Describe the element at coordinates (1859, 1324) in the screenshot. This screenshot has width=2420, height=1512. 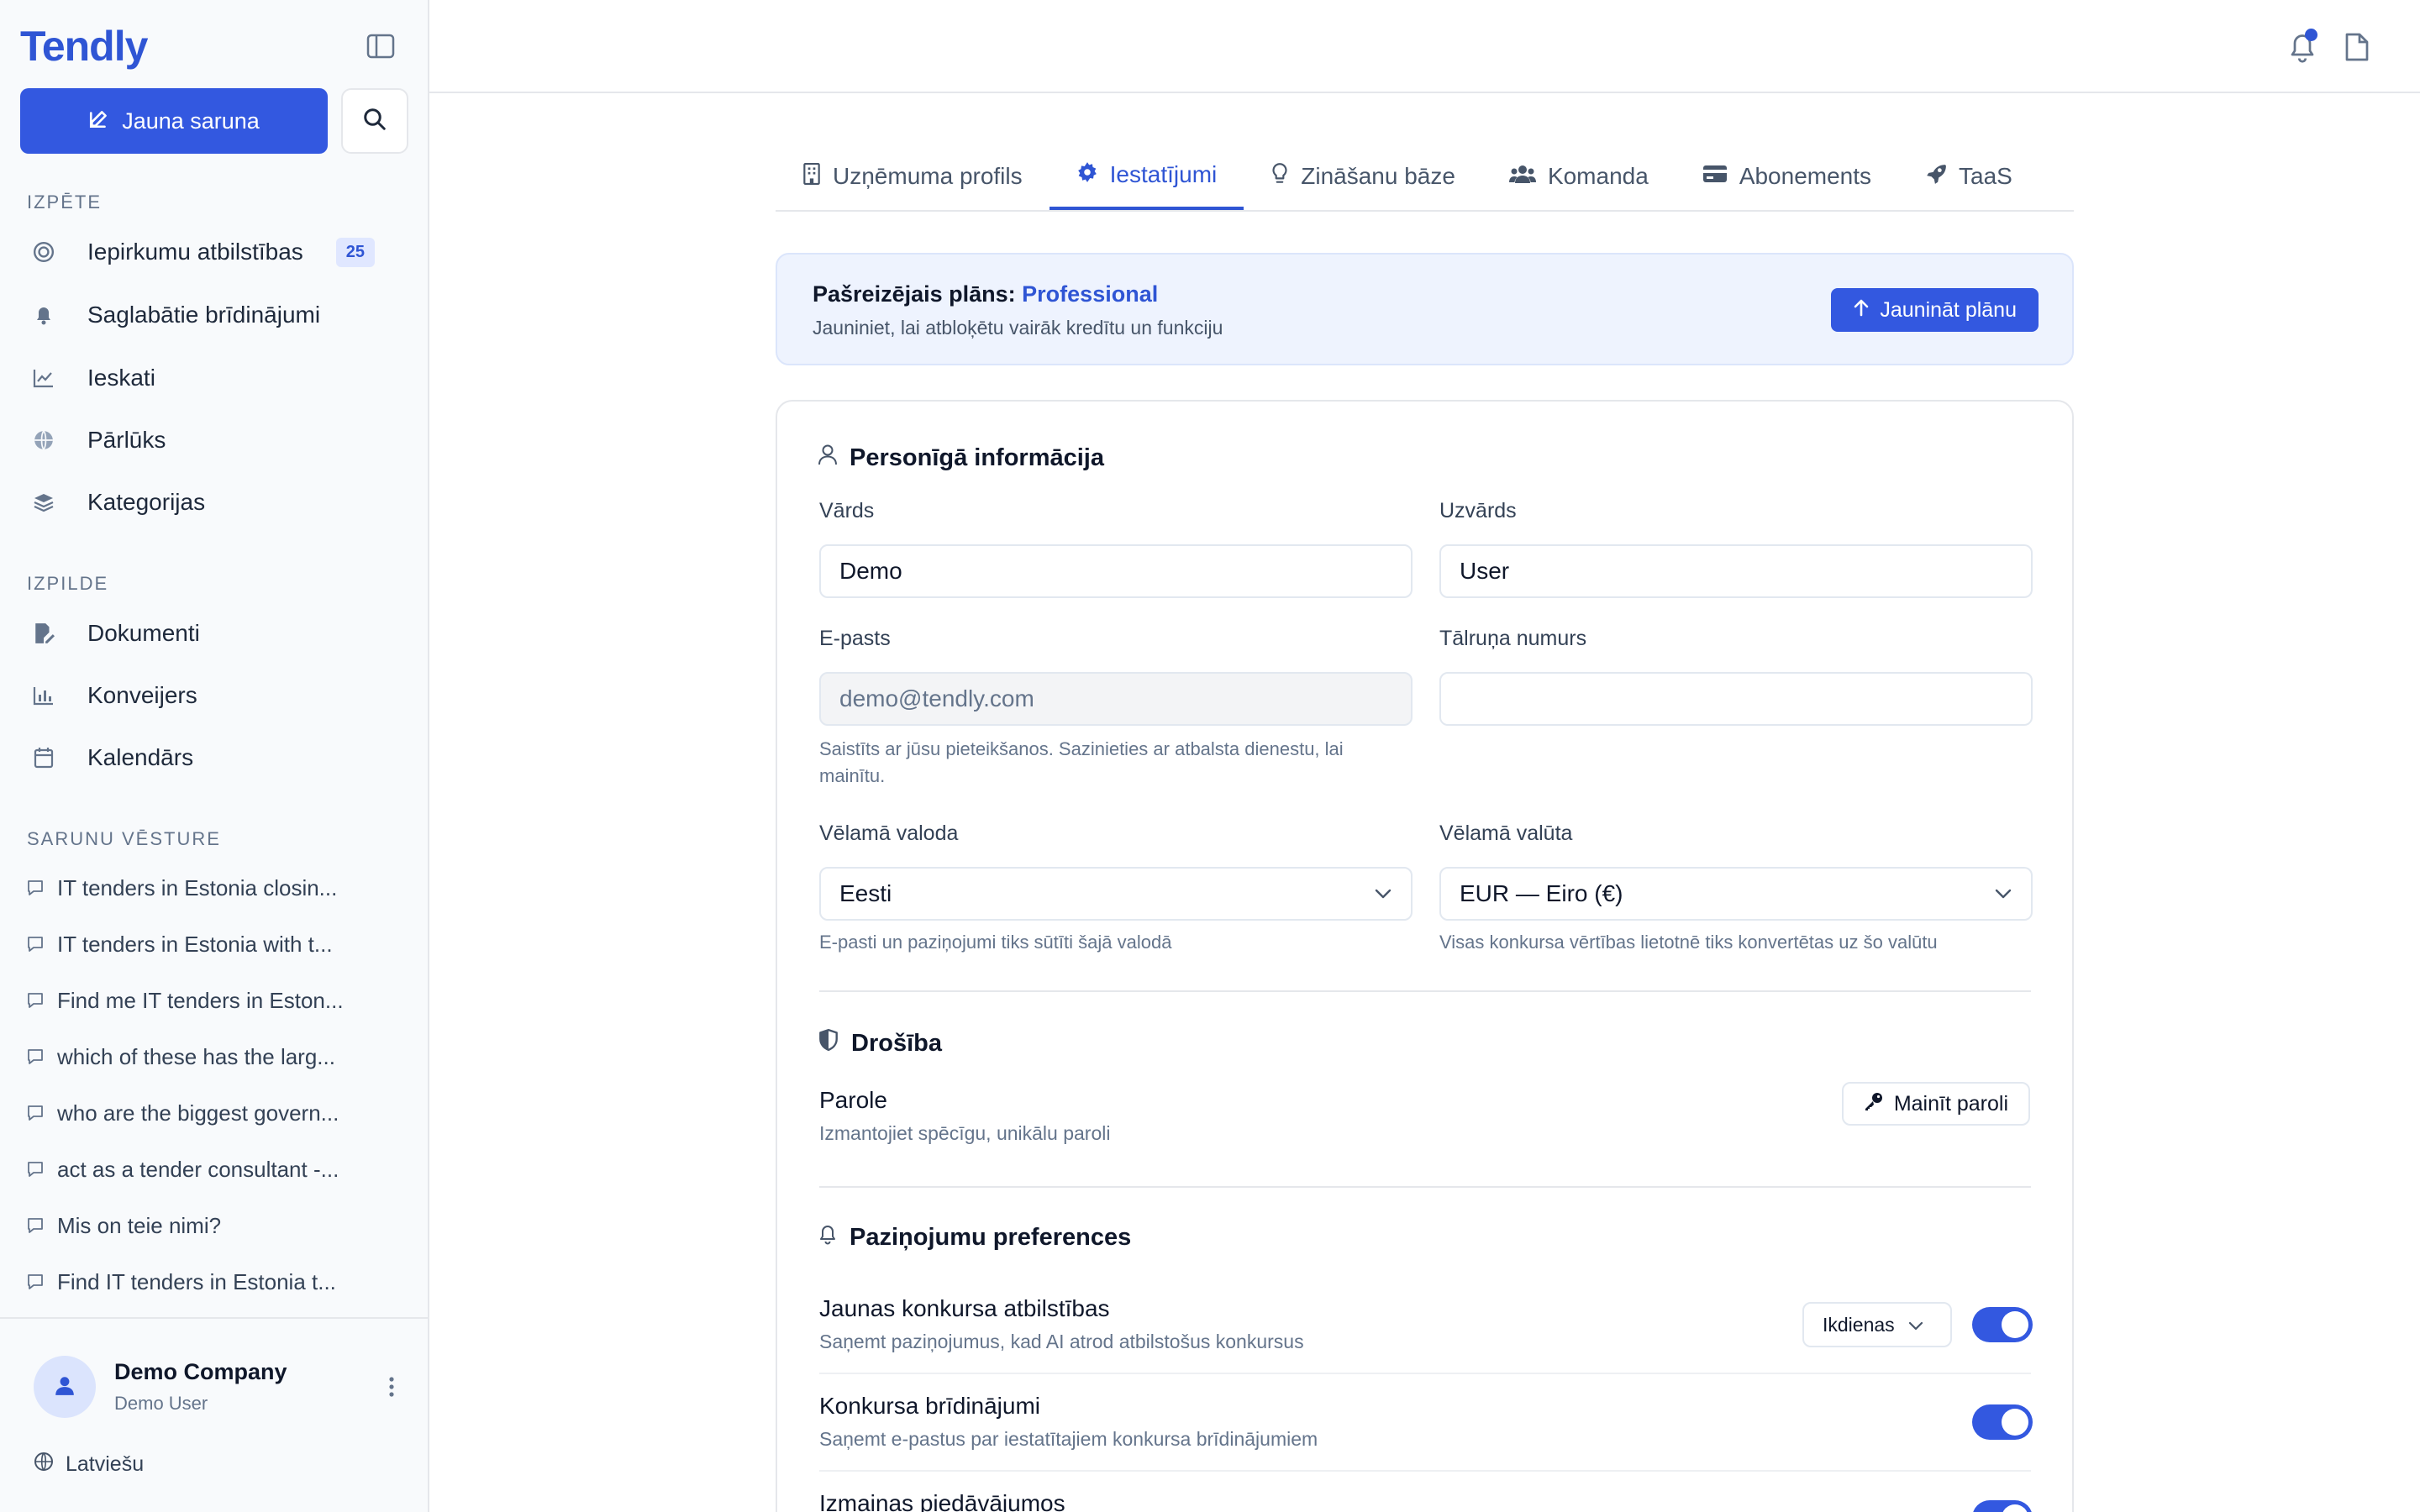
I see `frequency-value: Ikdienas` at that location.